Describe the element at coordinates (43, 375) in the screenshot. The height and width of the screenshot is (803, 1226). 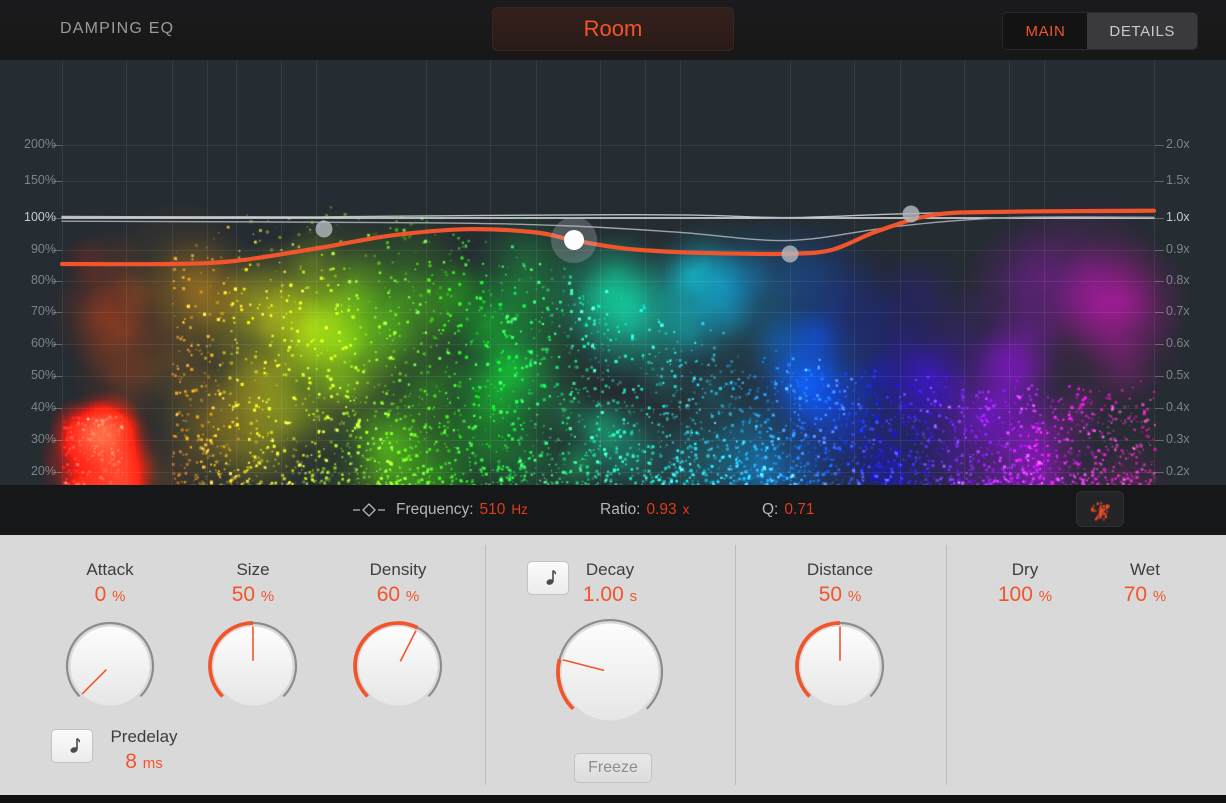
I see `y-axis-left-label: 50%` at that location.